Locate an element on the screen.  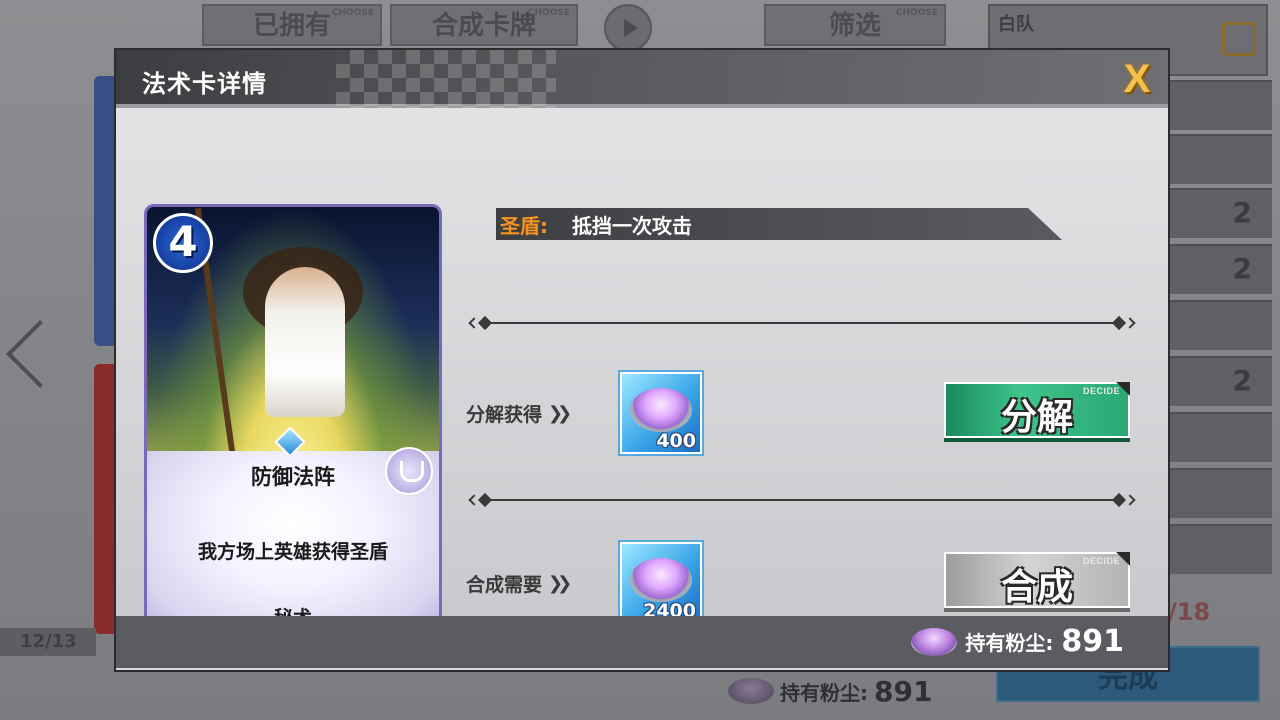
craft-label-text: 合成需要 is located at coordinates (504, 585).